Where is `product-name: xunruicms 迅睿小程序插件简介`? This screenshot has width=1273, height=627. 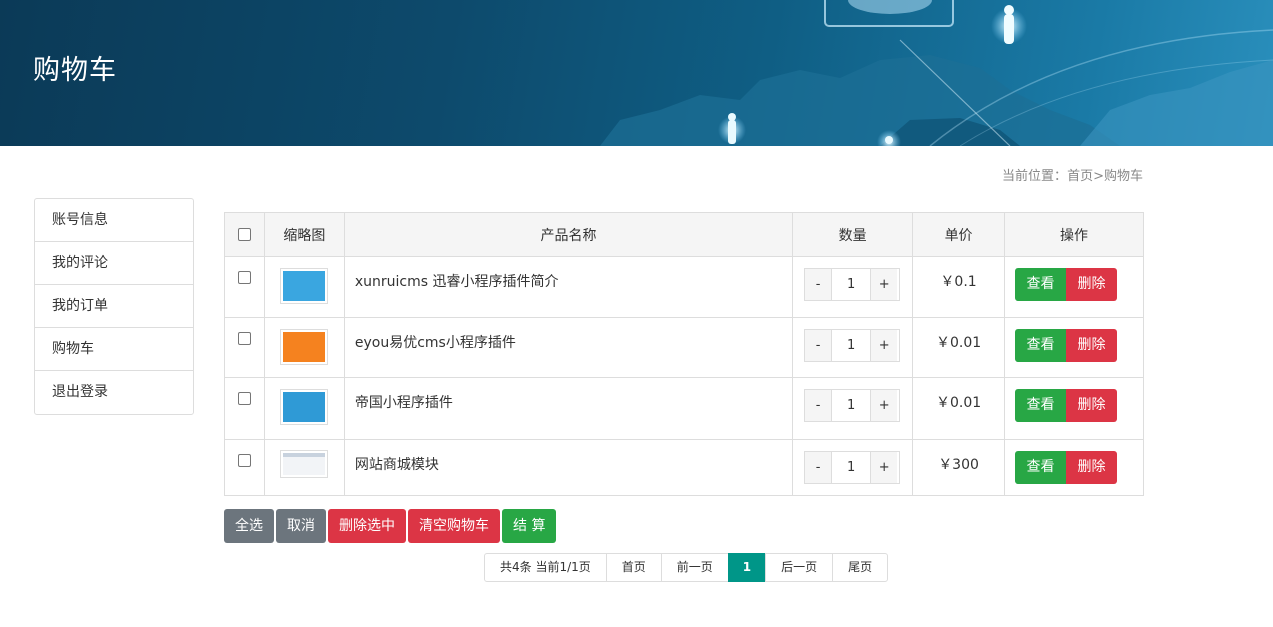 product-name: xunruicms 迅睿小程序插件简介 is located at coordinates (456, 282).